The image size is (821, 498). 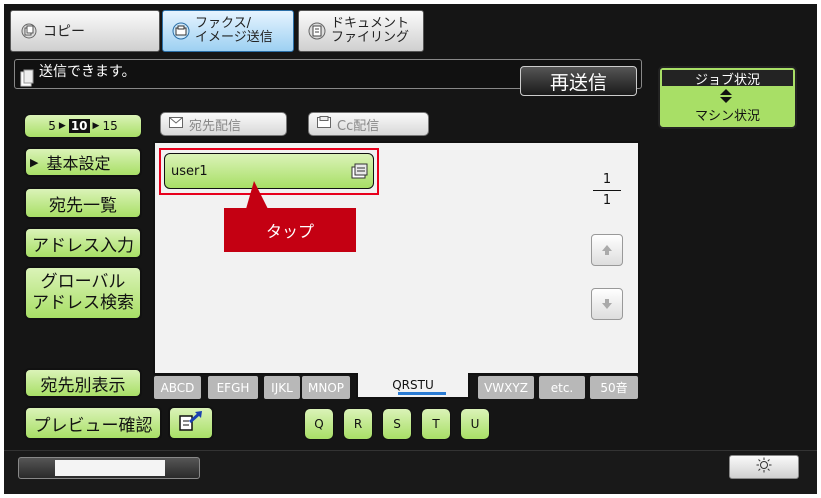 What do you see at coordinates (52, 126) in the screenshot?
I see `count-option-5: 5` at bounding box center [52, 126].